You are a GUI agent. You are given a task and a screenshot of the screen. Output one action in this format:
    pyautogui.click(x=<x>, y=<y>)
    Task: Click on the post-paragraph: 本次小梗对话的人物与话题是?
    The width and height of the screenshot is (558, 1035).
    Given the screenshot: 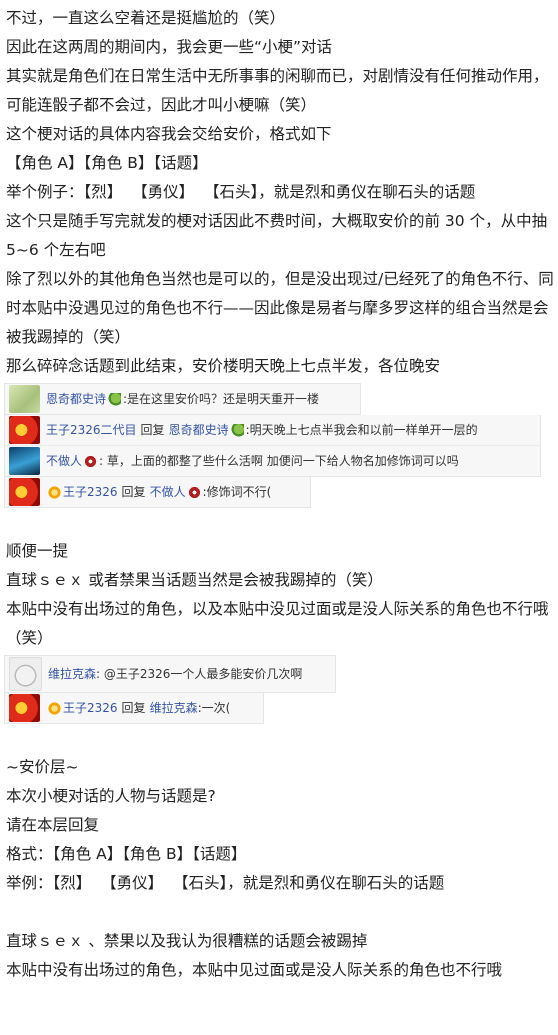 What is the action you would take?
    pyautogui.click(x=111, y=796)
    